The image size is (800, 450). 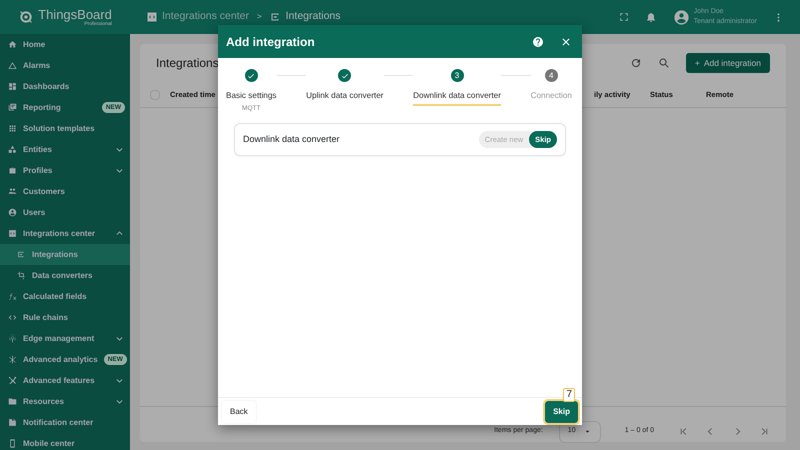 I want to click on skip-button: Skip, so click(x=561, y=411).